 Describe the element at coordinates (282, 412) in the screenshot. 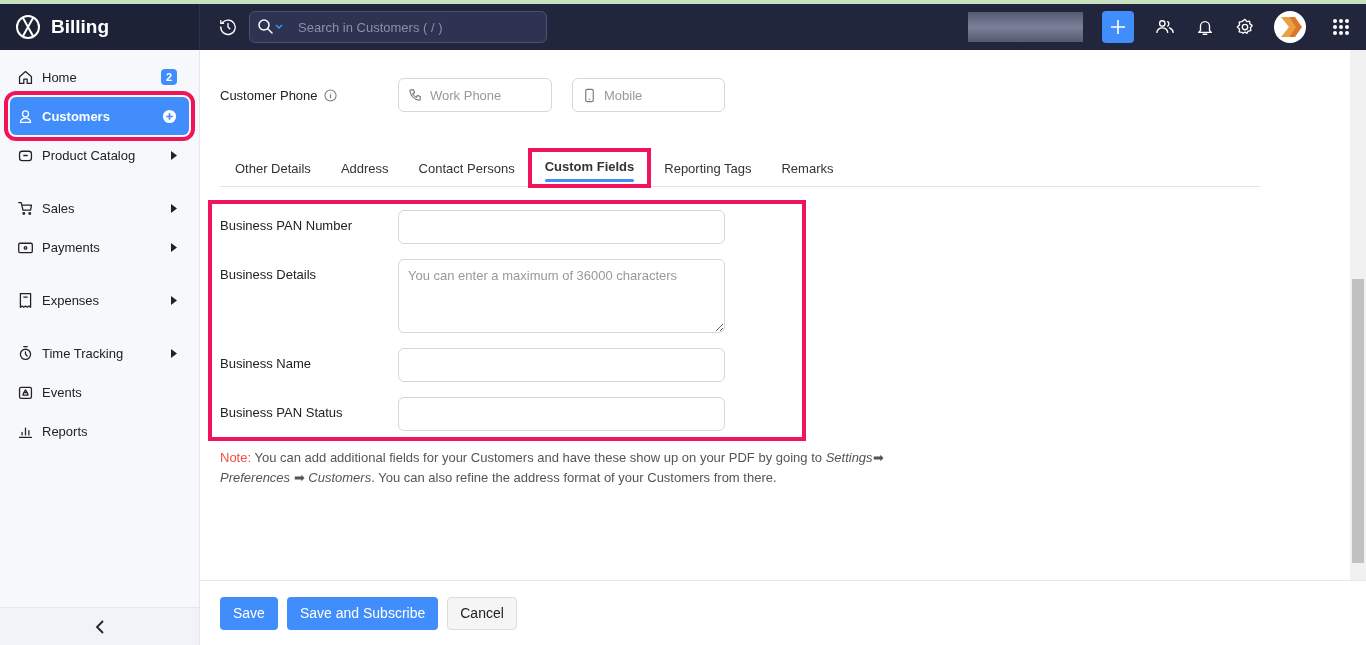

I see `field-label: Business PAN Status` at that location.